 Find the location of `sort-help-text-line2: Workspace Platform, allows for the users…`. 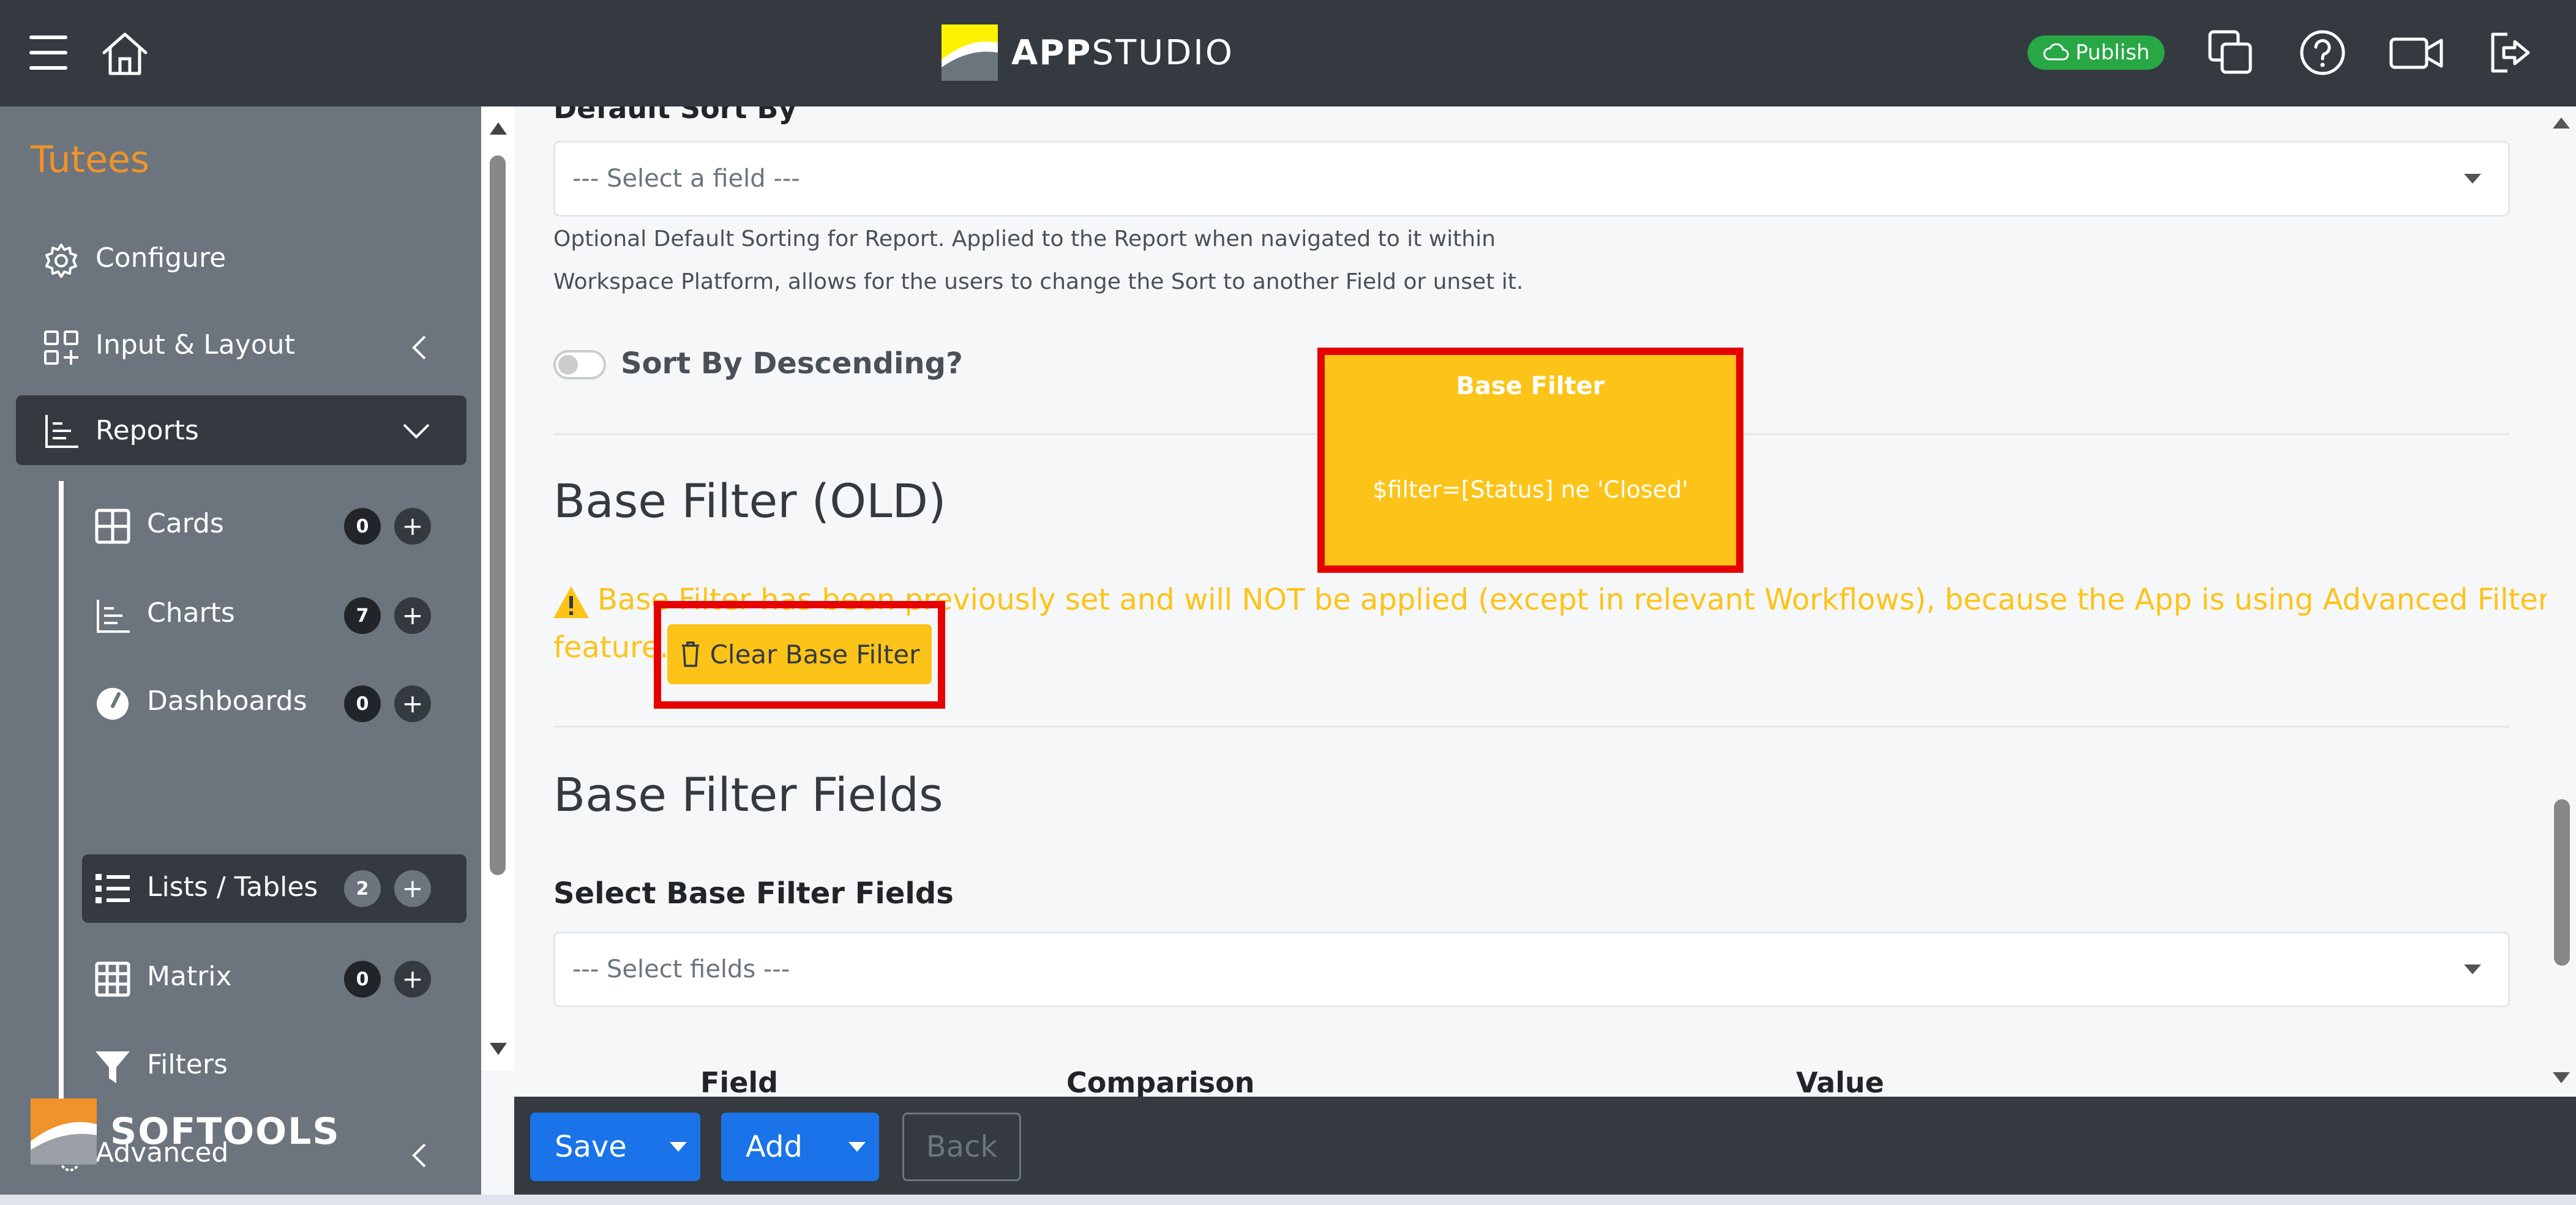

sort-help-text-line2: Workspace Platform, allows for the users… is located at coordinates (1038, 281).